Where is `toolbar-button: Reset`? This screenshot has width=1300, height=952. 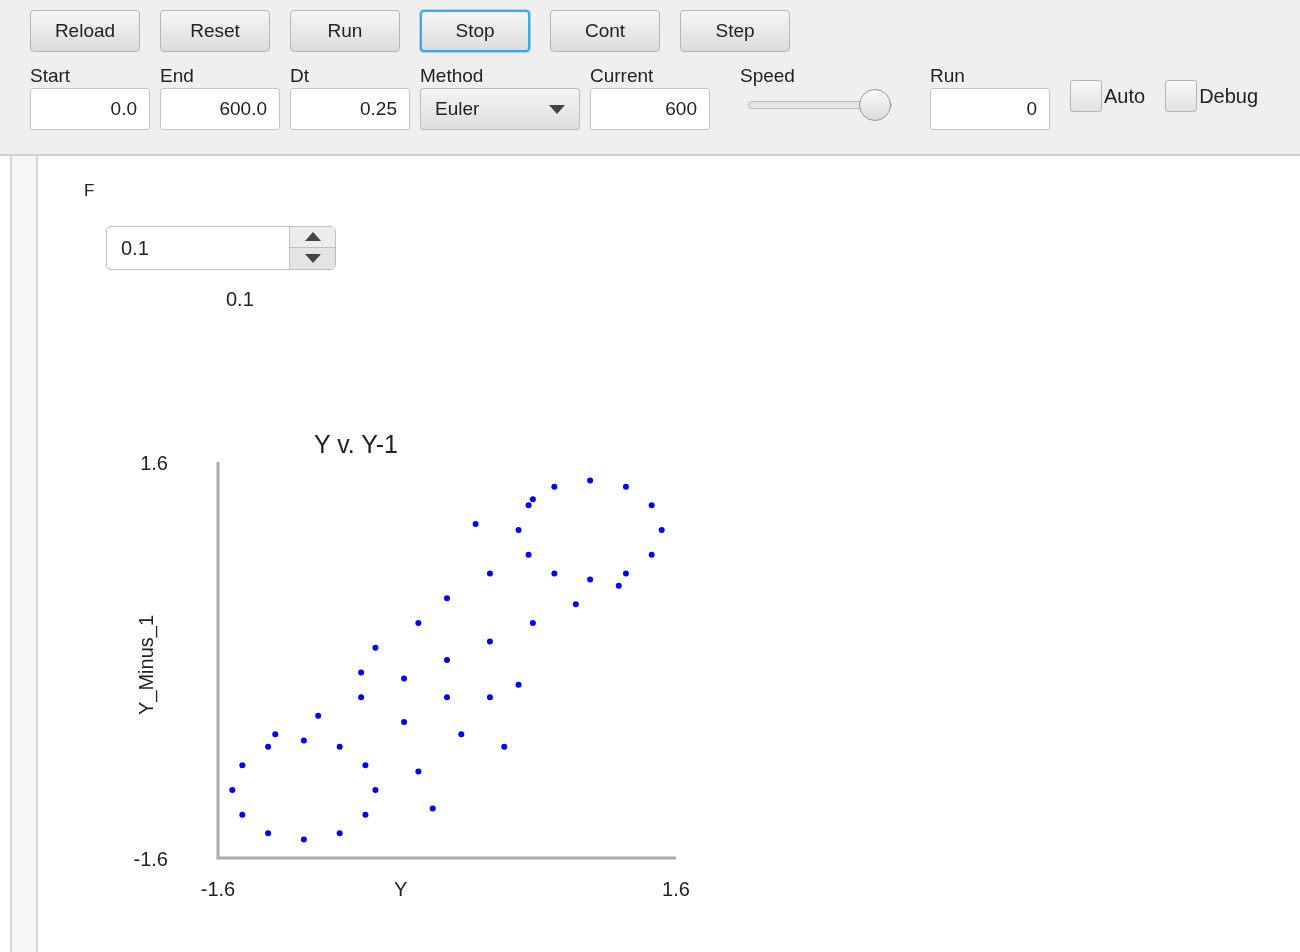
toolbar-button: Reset is located at coordinates (215, 31).